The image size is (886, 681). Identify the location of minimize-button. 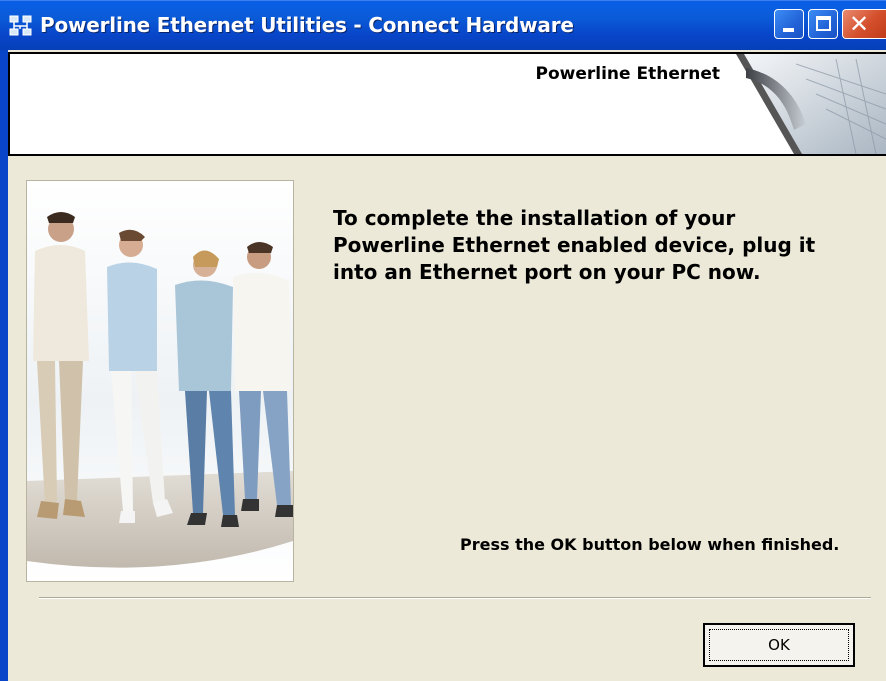
(789, 24).